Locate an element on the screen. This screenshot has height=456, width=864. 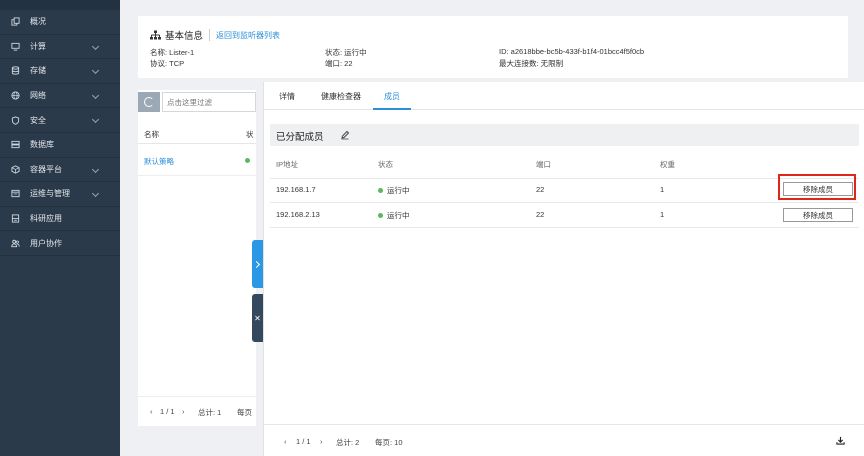
listener-id: ID: a2618bbe-bc5b-433f-b1f4-01bcc4f5f0cb is located at coordinates (572, 51).